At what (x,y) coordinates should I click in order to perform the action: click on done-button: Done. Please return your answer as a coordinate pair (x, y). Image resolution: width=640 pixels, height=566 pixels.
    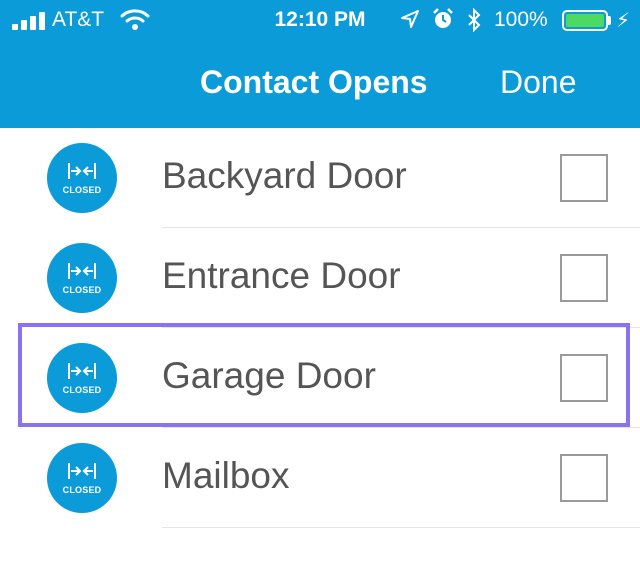
    Looking at the image, I should click on (538, 82).